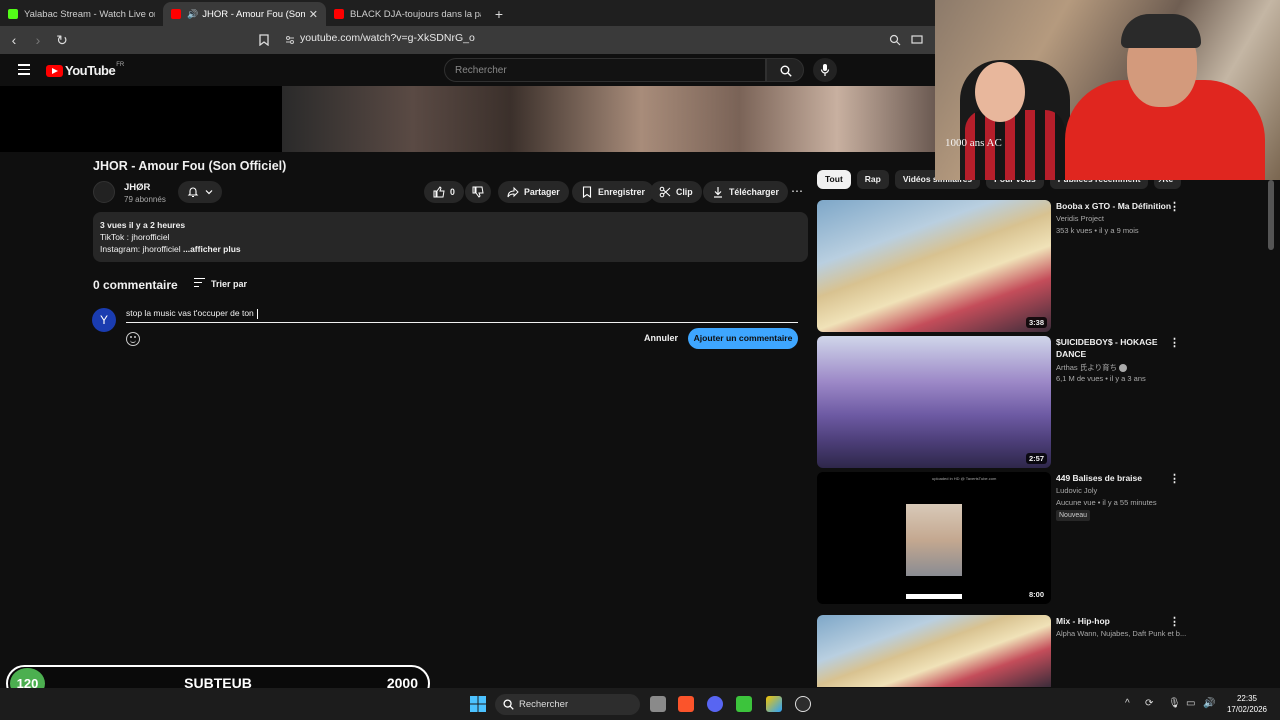 This screenshot has width=1280, height=720. I want to click on thumbnail-bar, so click(934, 596).